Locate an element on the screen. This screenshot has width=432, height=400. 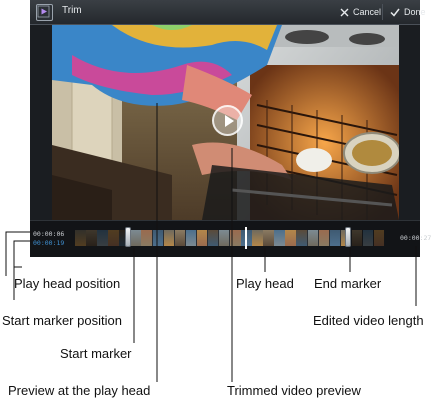
callout-edited-video-length: Edited video length is located at coordinates (368, 320).